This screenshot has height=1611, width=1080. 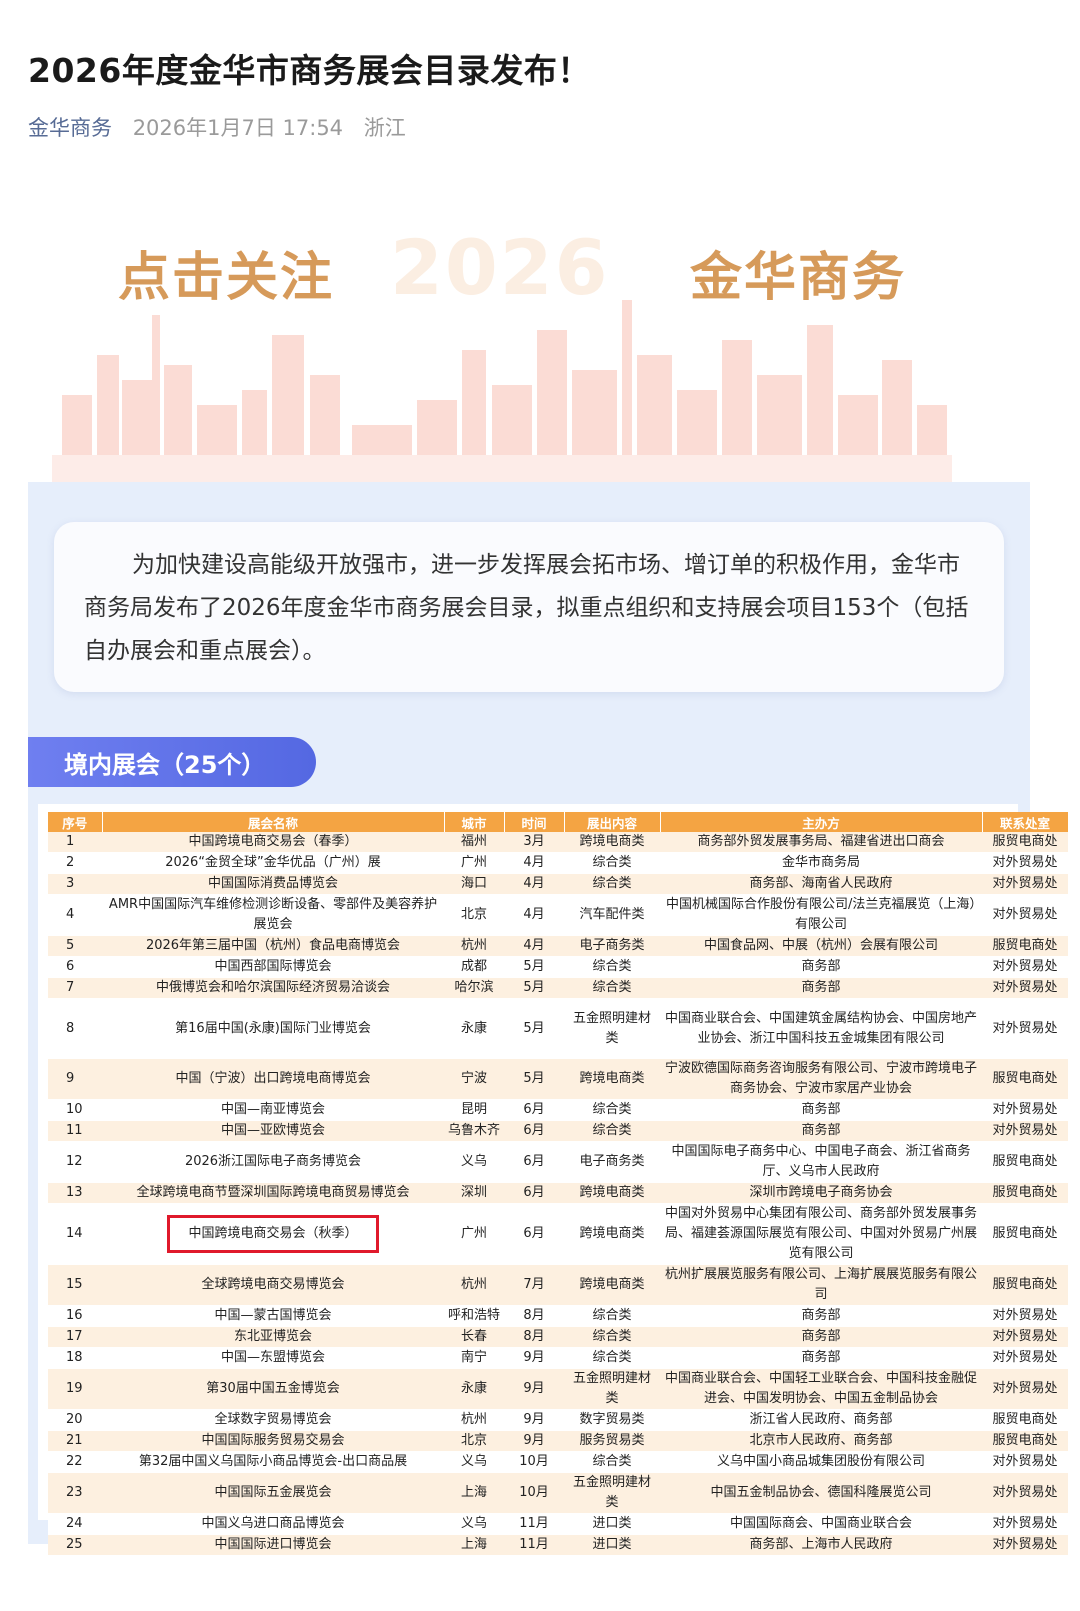 What do you see at coordinates (821, 946) in the screenshot?
I see `cell-organizer: 中国食品网、中展（杭州）会展有限公司` at bounding box center [821, 946].